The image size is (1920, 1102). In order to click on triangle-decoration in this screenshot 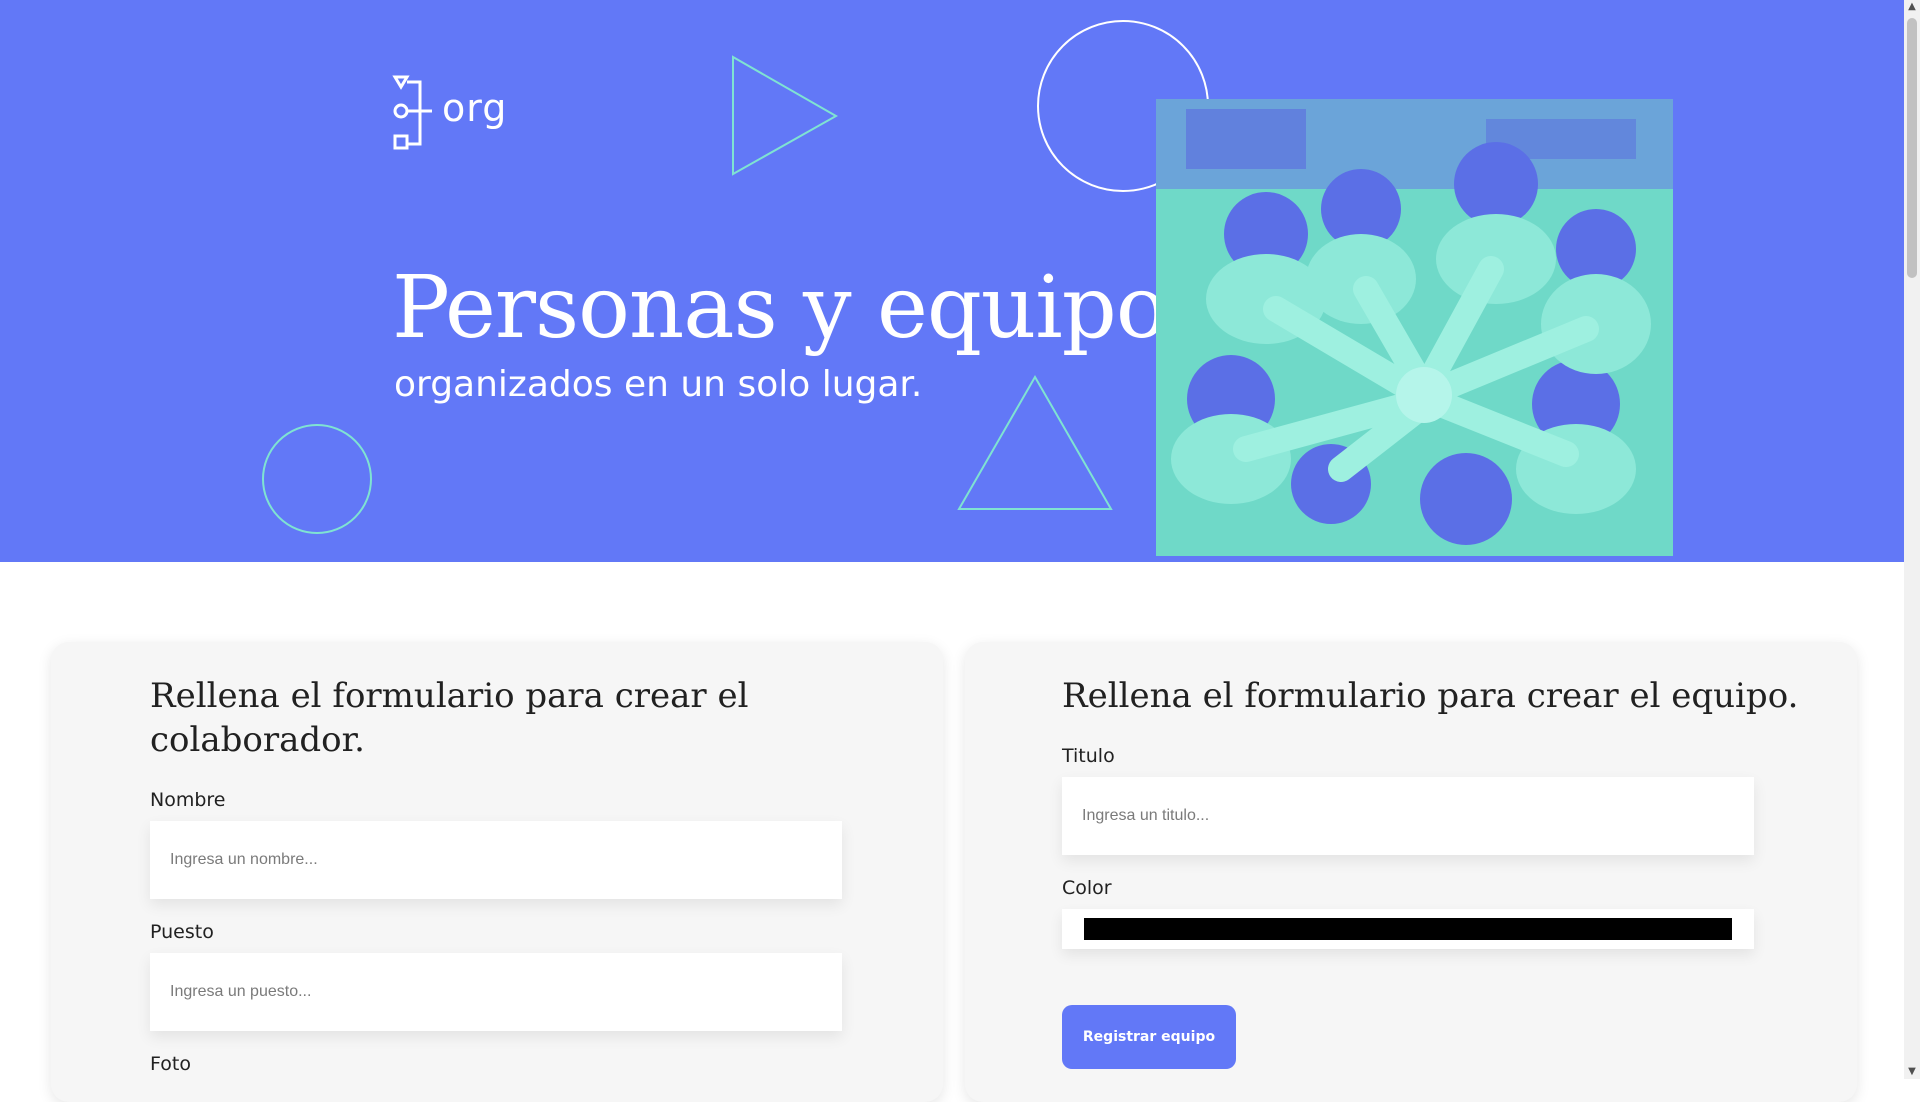, I will do `click(1035, 442)`.